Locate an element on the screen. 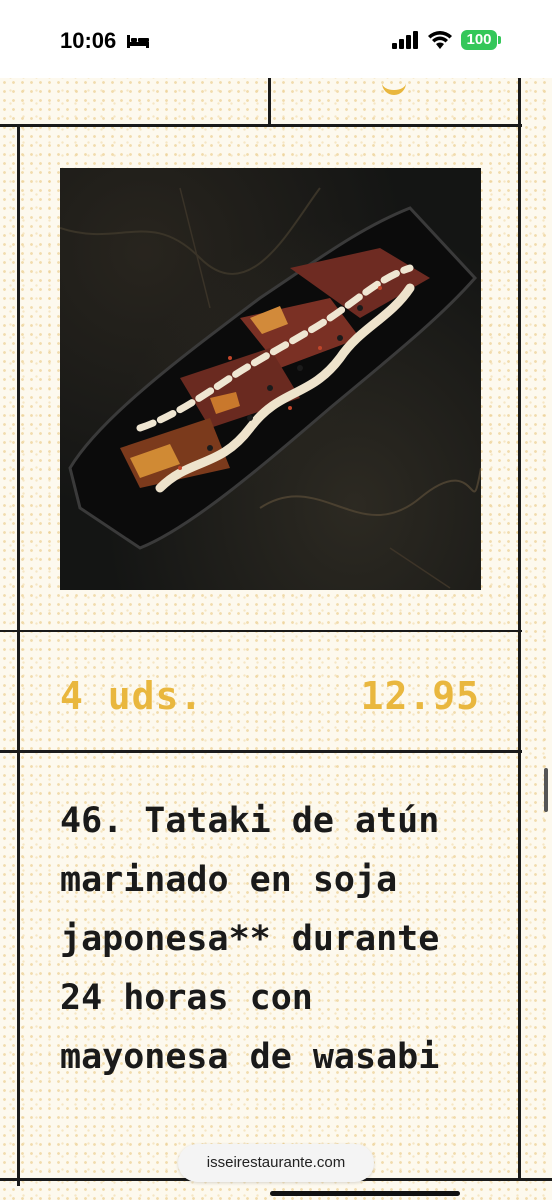 Image resolution: width=552 pixels, height=1200 pixels. url-text: isseirestaurante.com is located at coordinates (276, 1162).